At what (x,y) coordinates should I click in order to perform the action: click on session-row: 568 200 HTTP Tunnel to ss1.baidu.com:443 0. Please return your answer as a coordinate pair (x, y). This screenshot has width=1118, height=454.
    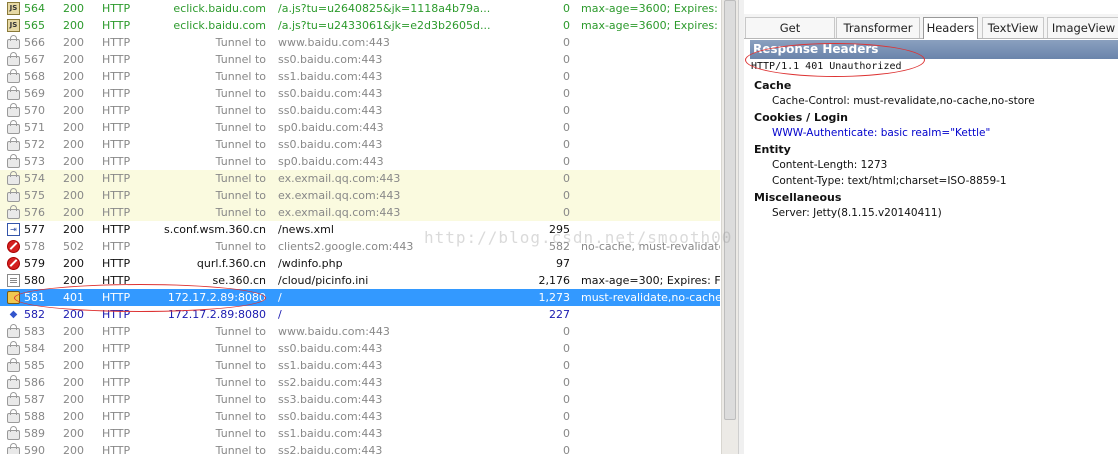
    Looking at the image, I should click on (360, 76).